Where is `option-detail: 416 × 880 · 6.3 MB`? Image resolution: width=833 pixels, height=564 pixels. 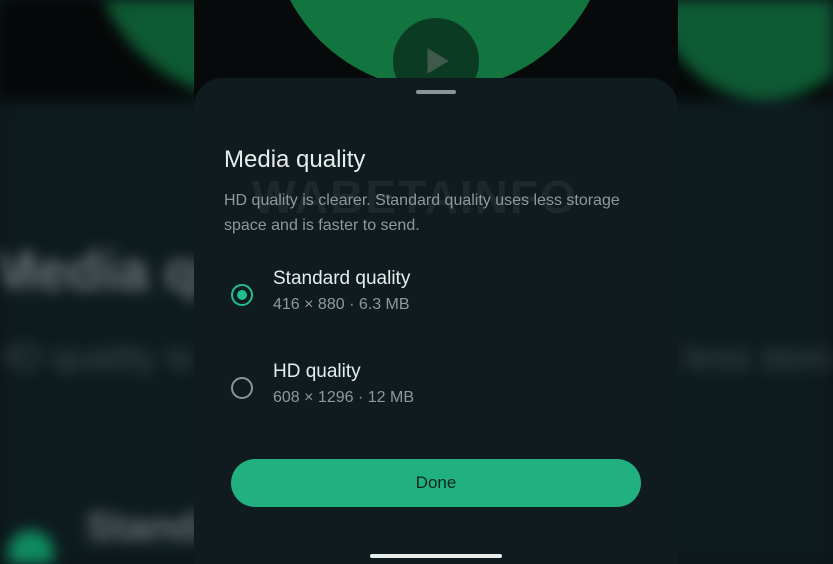
option-detail: 416 × 880 · 6.3 MB is located at coordinates (341, 304).